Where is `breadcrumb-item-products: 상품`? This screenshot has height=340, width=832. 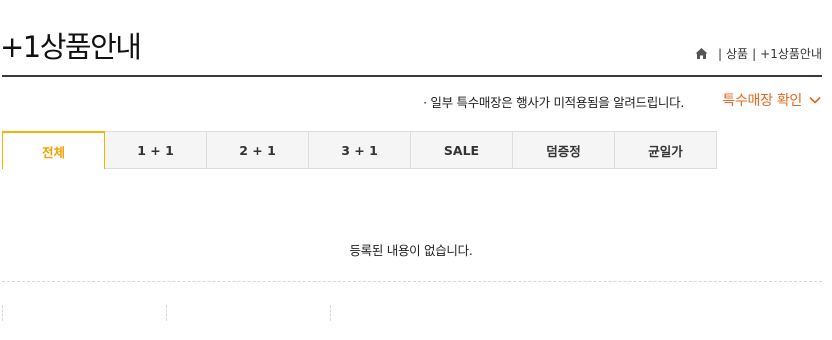 breadcrumb-item-products: 상품 is located at coordinates (737, 53).